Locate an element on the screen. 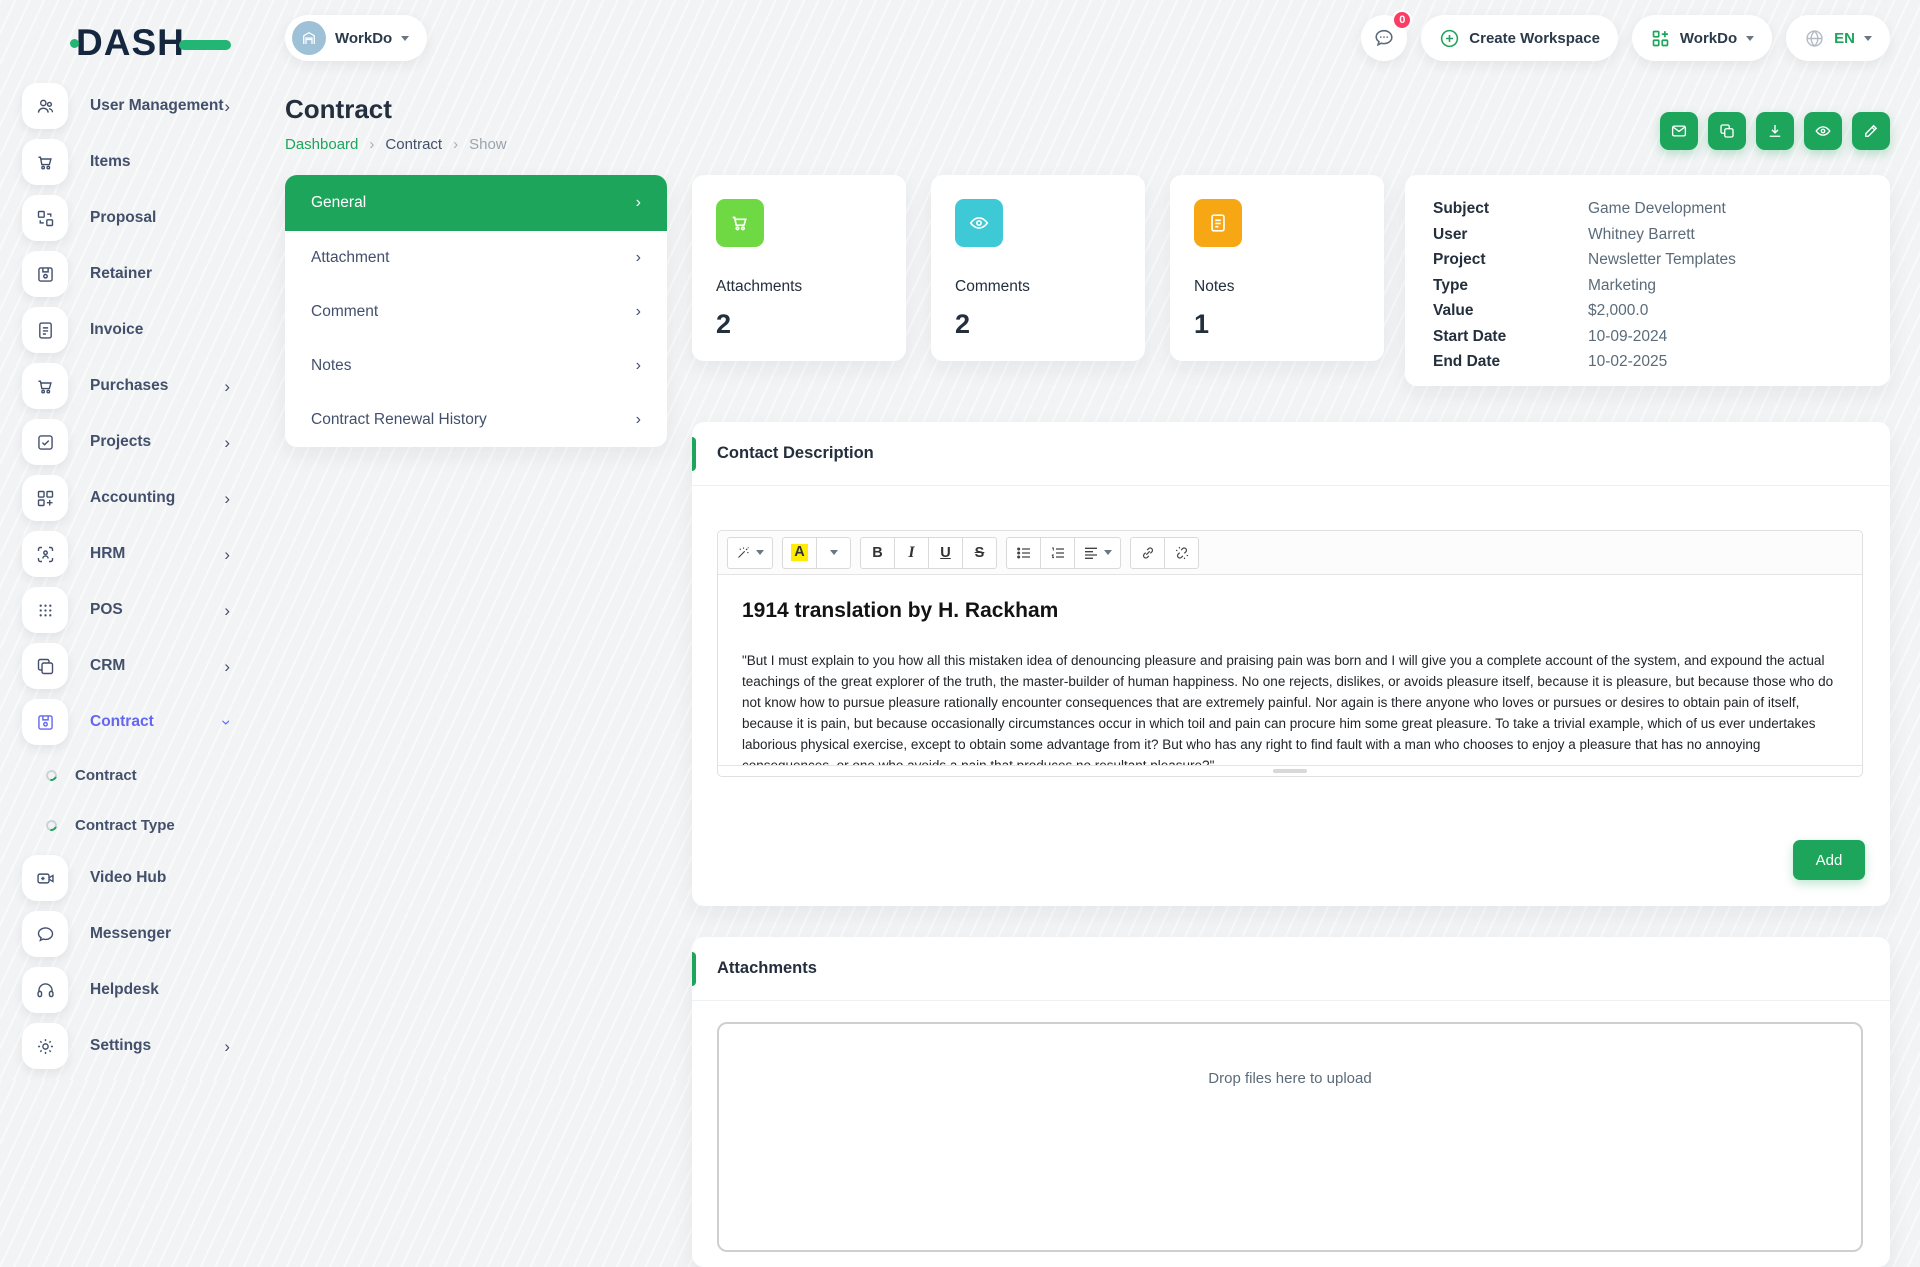 The width and height of the screenshot is (1920, 1267). font-color-dropdown is located at coordinates (833, 552).